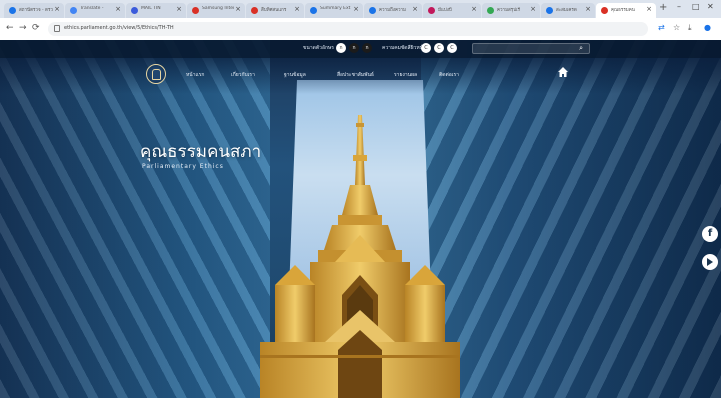  Describe the element at coordinates (360, 49) in the screenshot. I see `accessibility-bar` at that location.